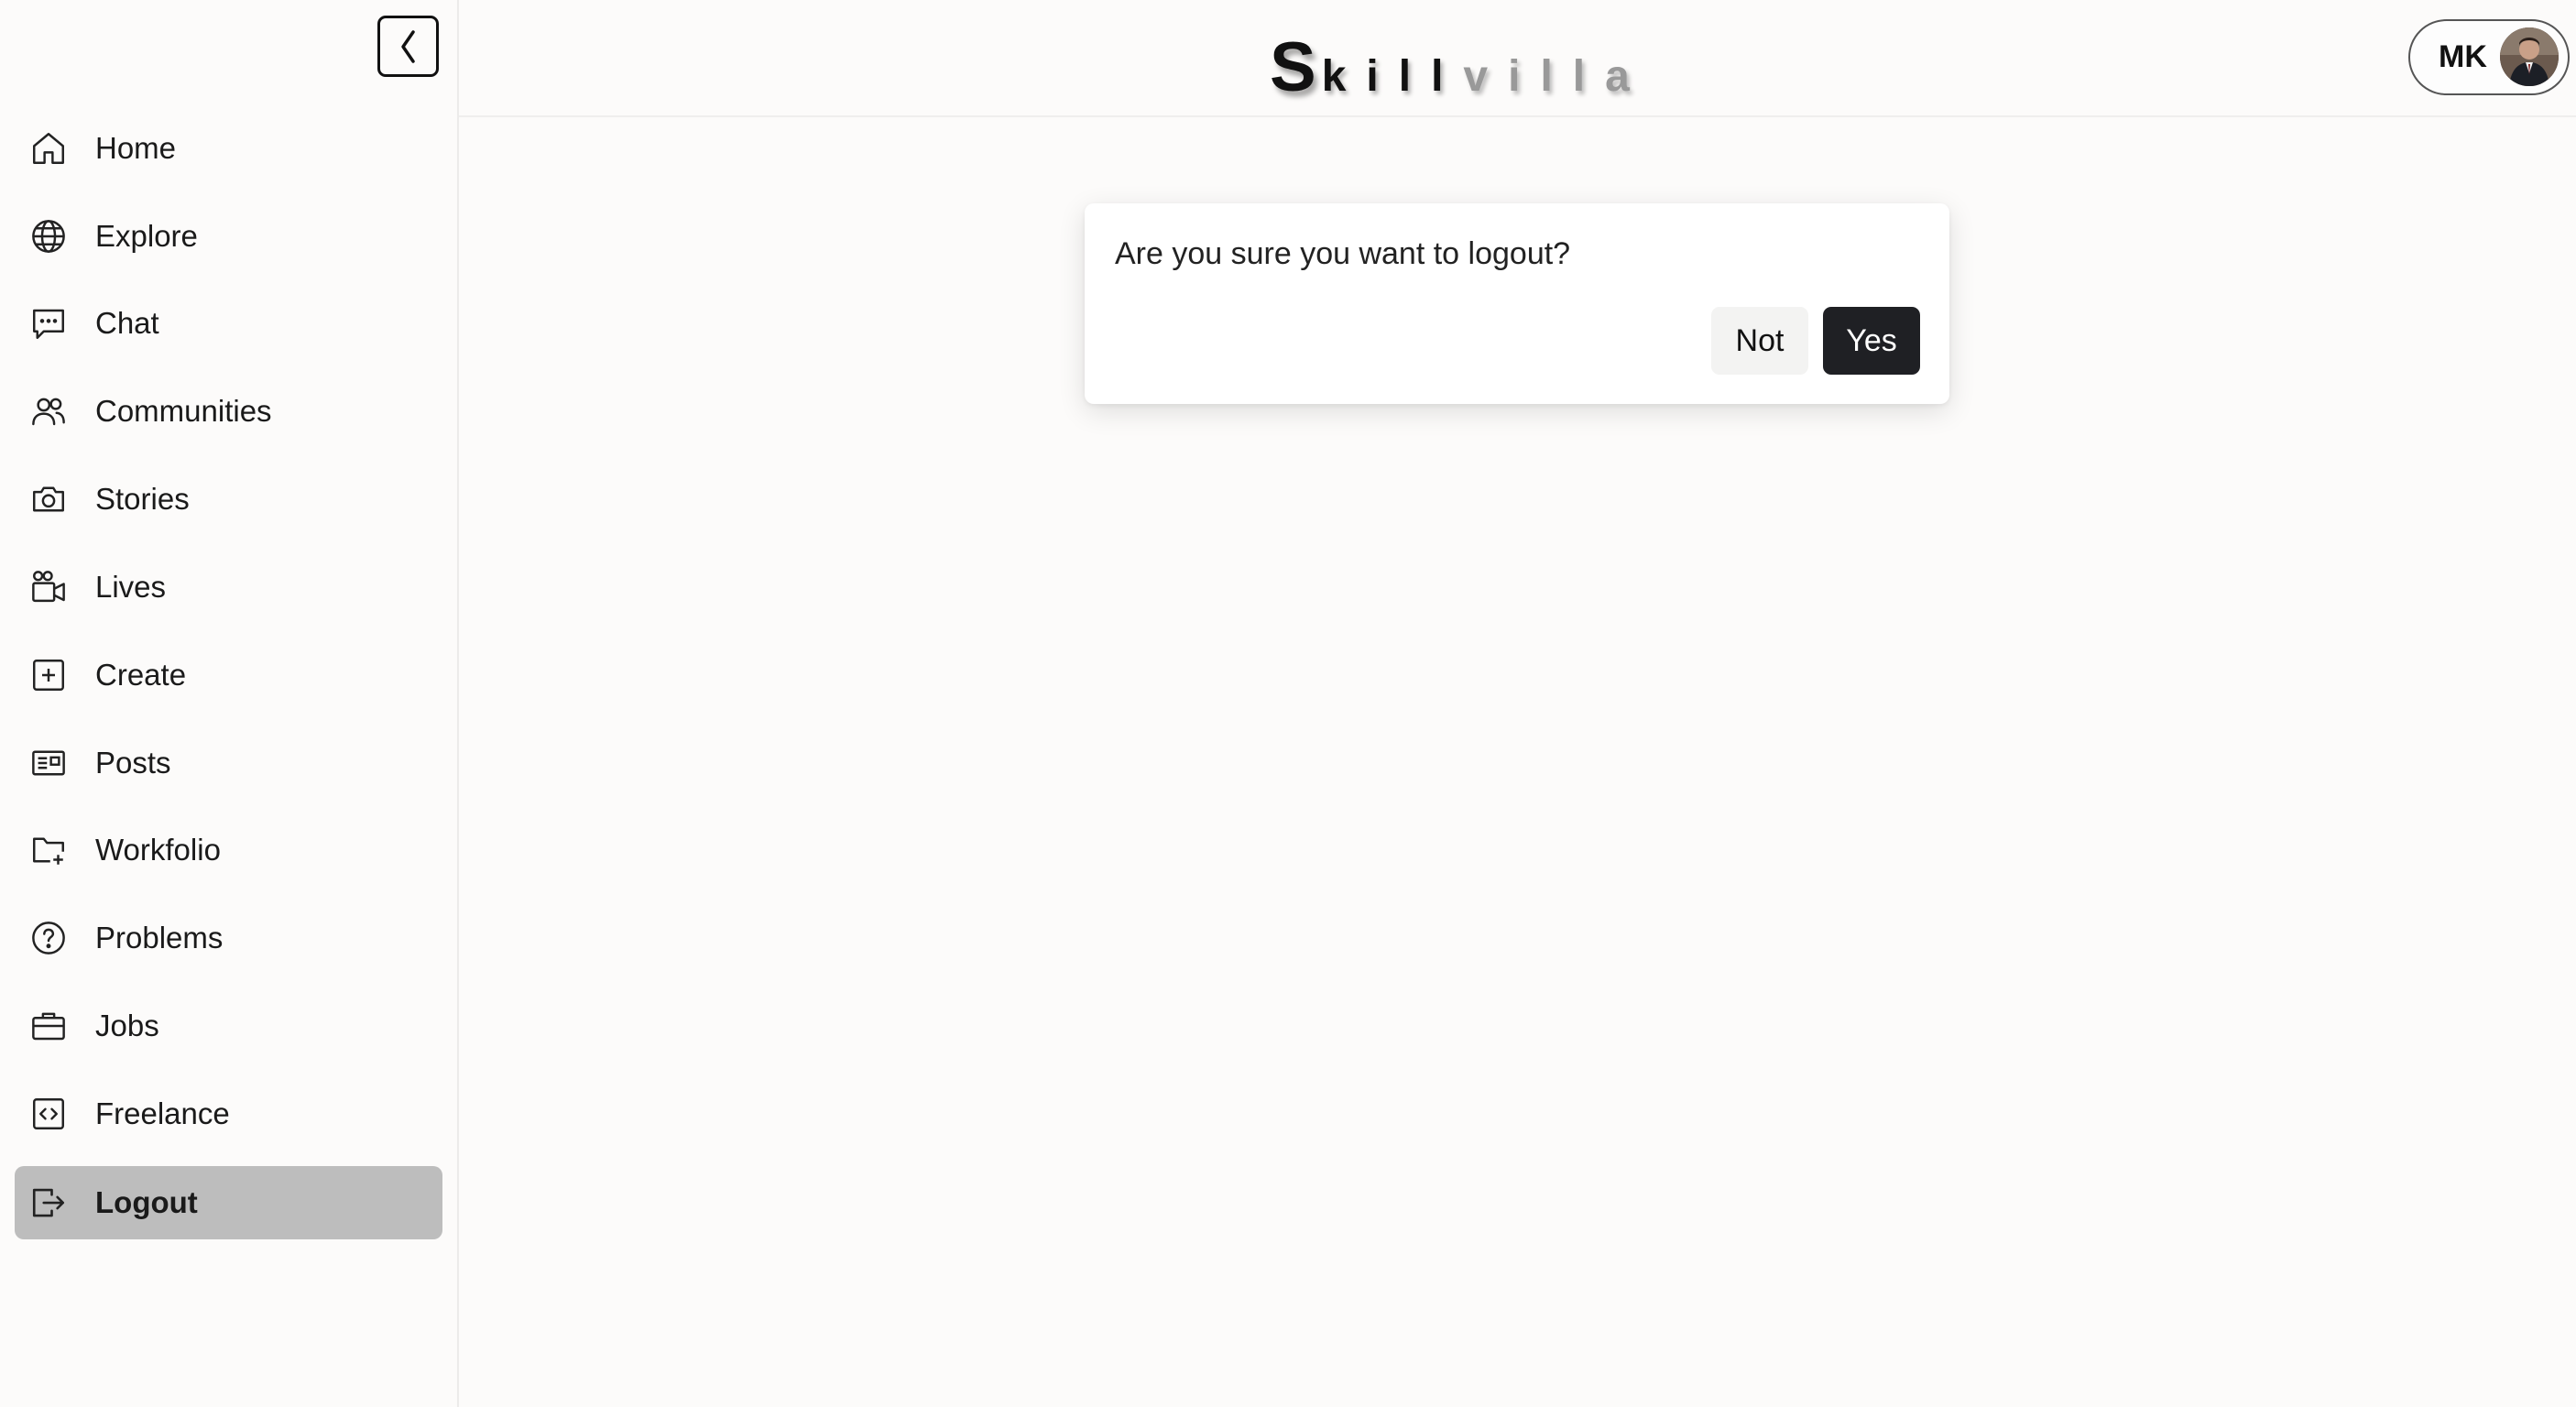 This screenshot has height=1407, width=2576. Describe the element at coordinates (229, 763) in the screenshot. I see `sidebar-item-posts: Posts` at that location.